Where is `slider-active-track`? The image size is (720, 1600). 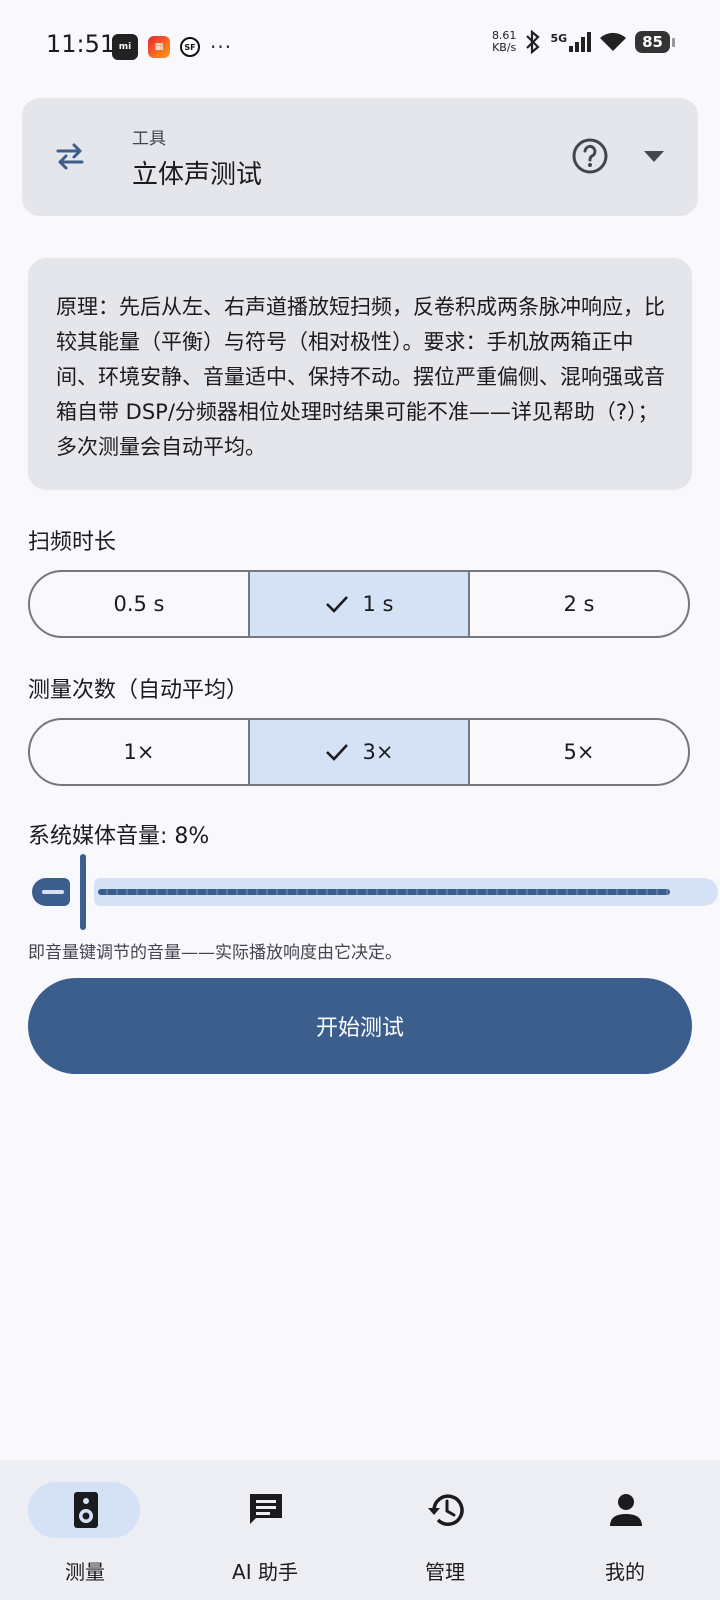
slider-active-track is located at coordinates (51, 892).